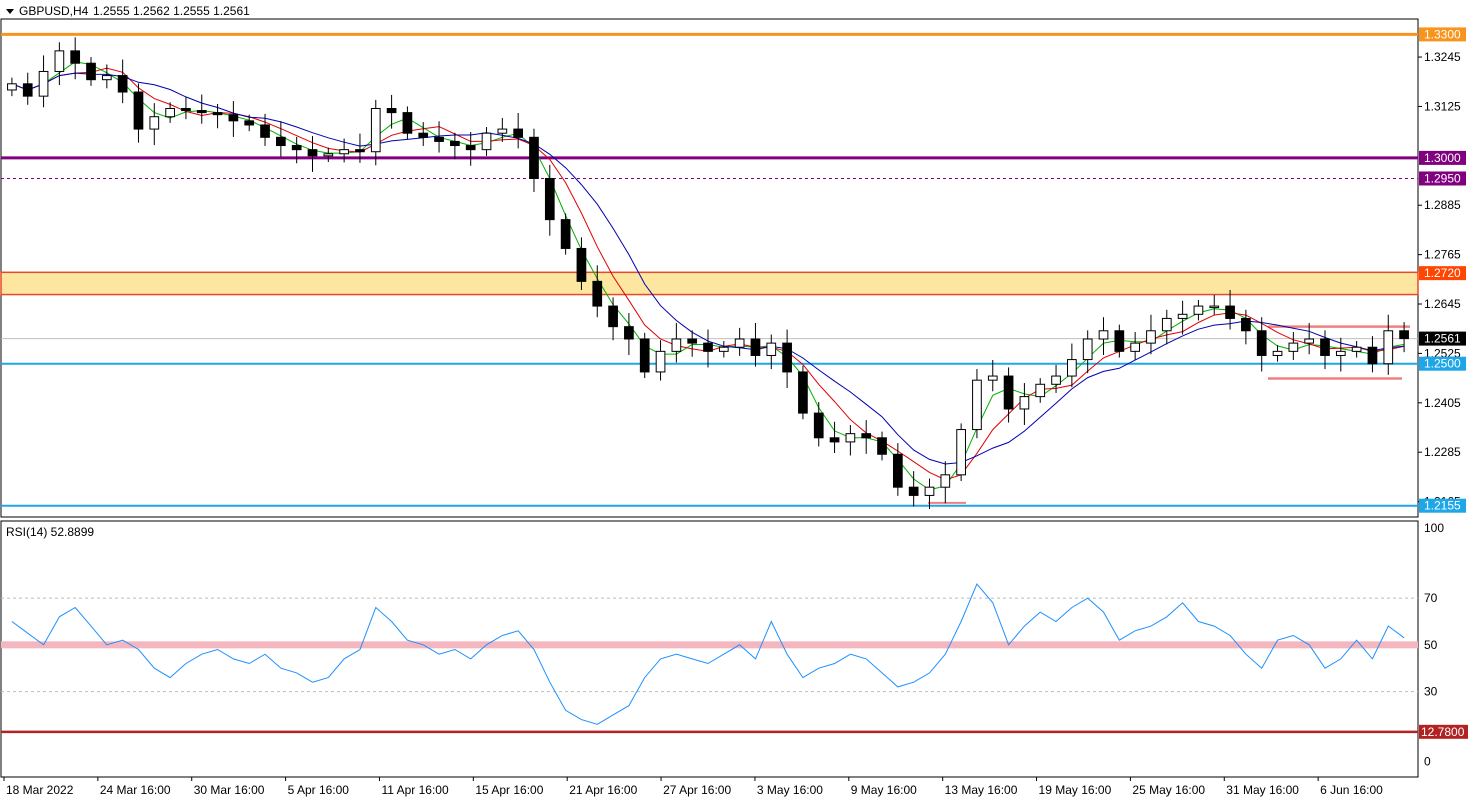  I want to click on price-tick-label: 1.2285, so click(1442, 452).